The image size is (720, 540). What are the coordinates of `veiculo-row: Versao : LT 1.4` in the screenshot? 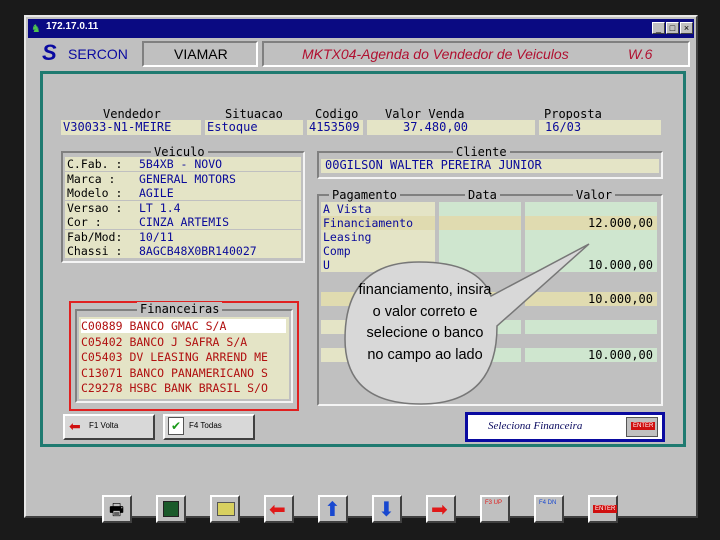 It's located at (183, 207).